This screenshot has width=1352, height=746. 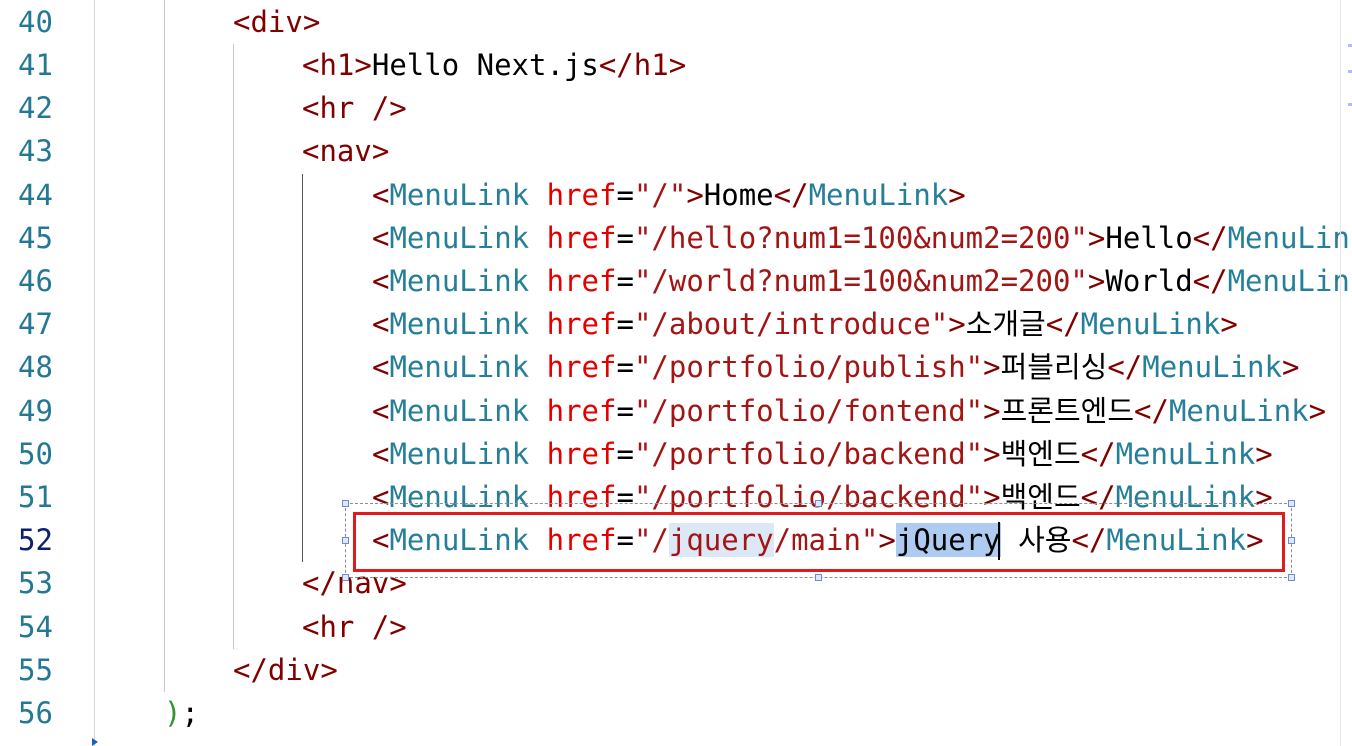 I want to click on code-line-40: <div>, so click(x=276, y=22).